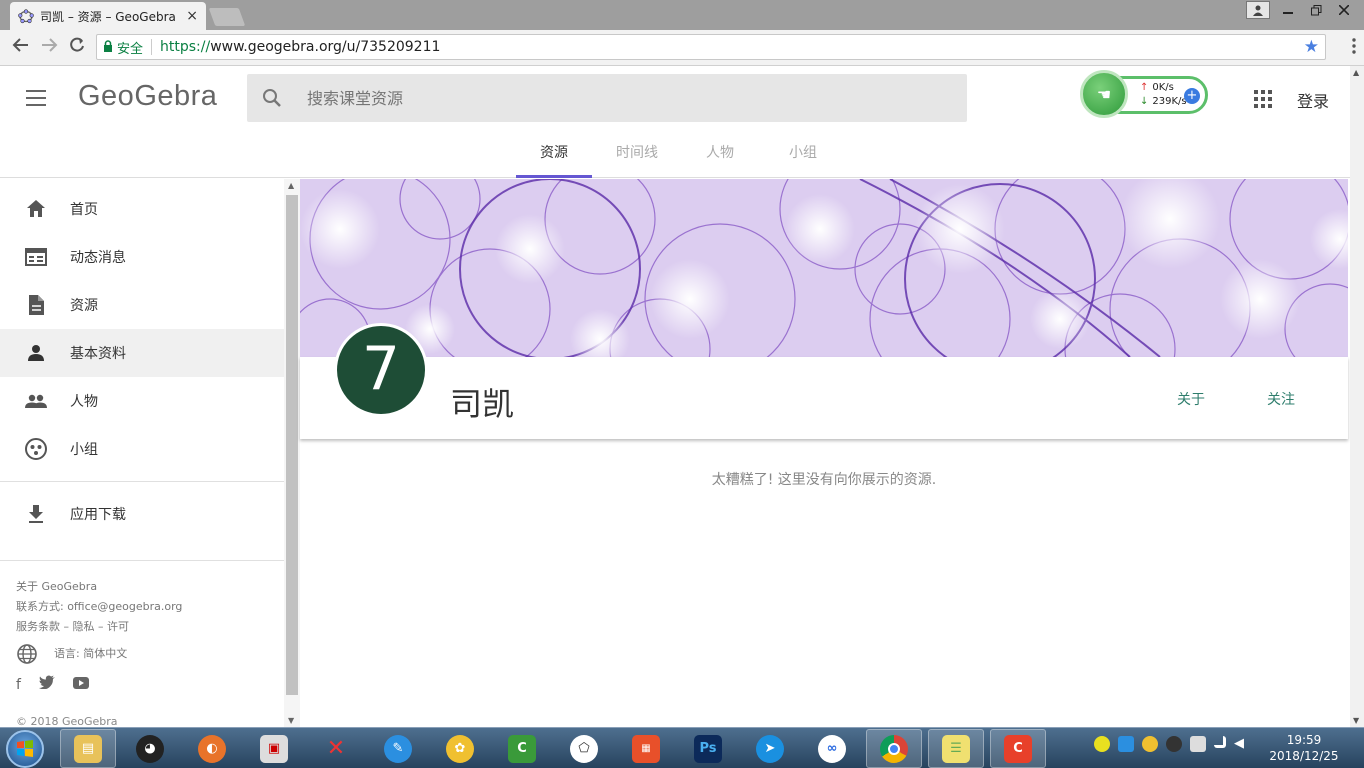 The width and height of the screenshot is (1364, 768). Describe the element at coordinates (1126, 744) in the screenshot. I see `tray-pen-icon` at that location.